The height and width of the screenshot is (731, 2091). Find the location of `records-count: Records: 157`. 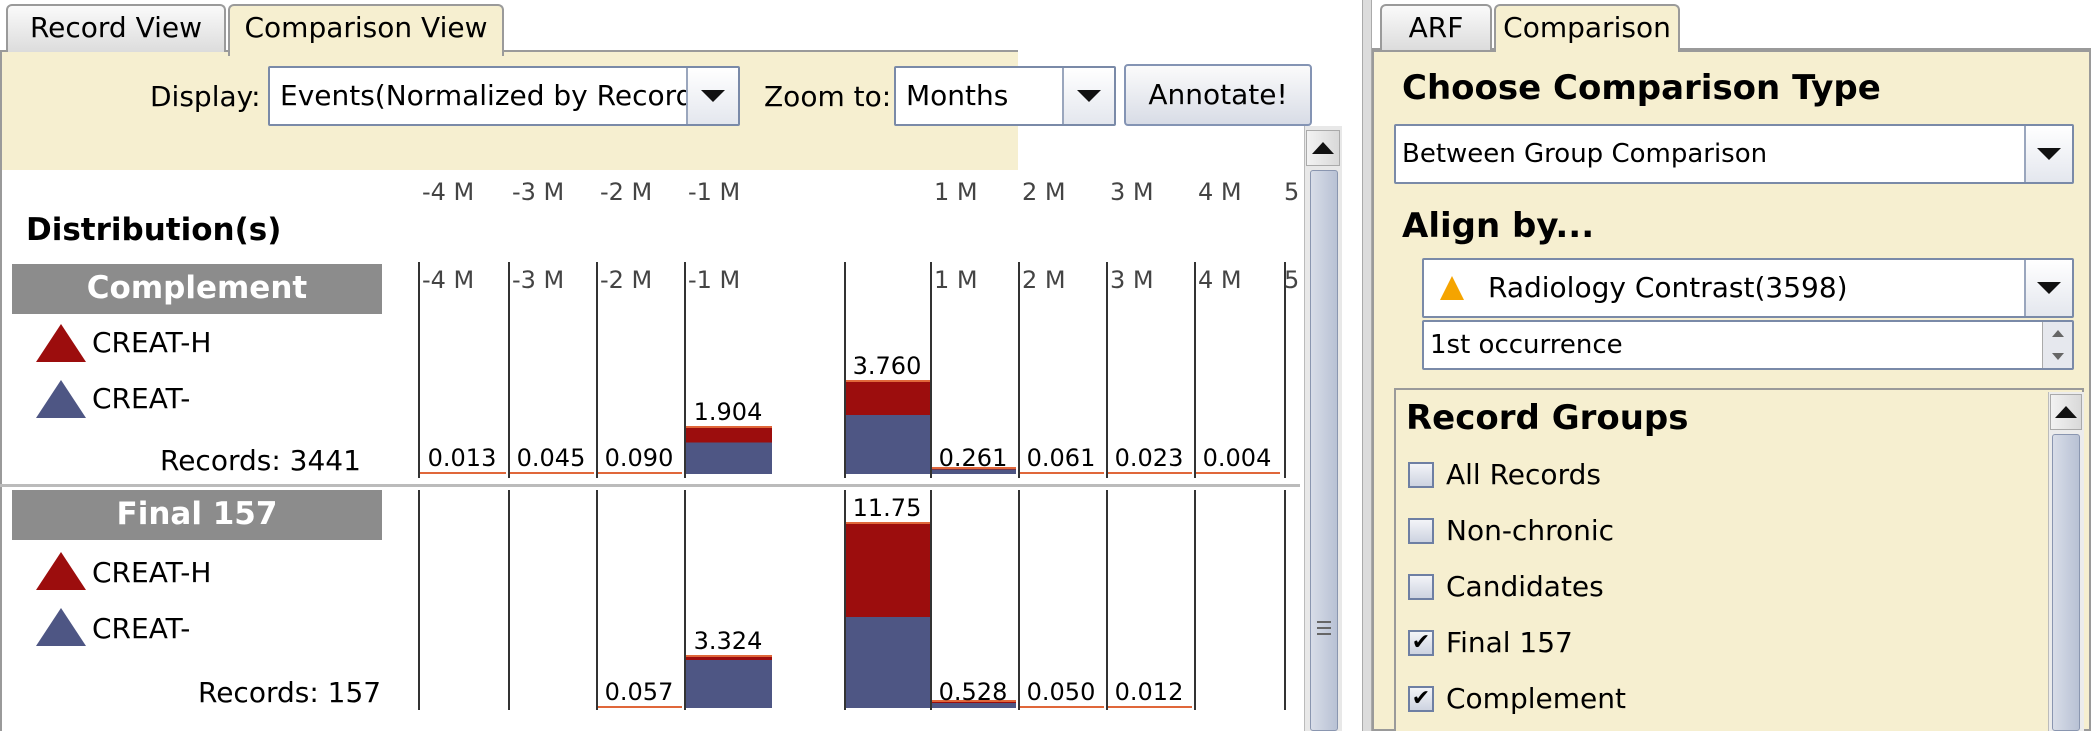

records-count: Records: 157 is located at coordinates (290, 692).